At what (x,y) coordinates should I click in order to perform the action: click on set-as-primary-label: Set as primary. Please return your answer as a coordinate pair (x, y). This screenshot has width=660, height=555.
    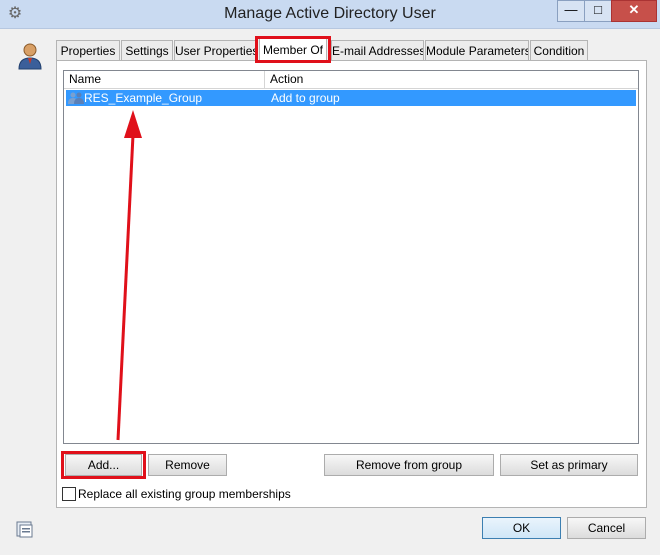
    Looking at the image, I should click on (569, 465).